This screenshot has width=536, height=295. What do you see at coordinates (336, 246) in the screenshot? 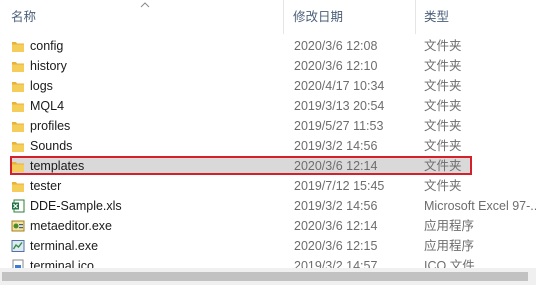
I see `file-modified-date: 2020/3/6 12:15` at bounding box center [336, 246].